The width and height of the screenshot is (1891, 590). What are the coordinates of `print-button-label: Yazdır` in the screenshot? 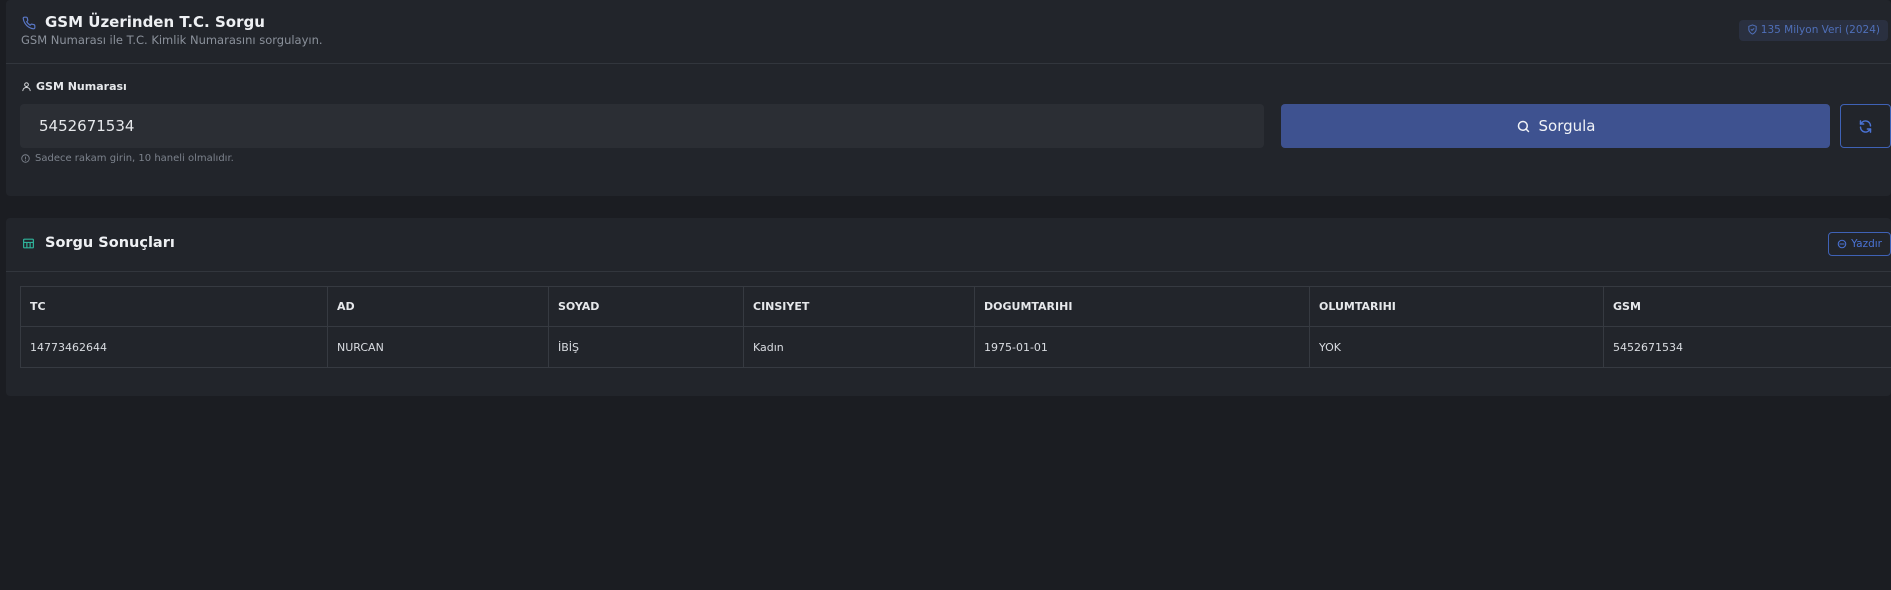 It's located at (1866, 244).